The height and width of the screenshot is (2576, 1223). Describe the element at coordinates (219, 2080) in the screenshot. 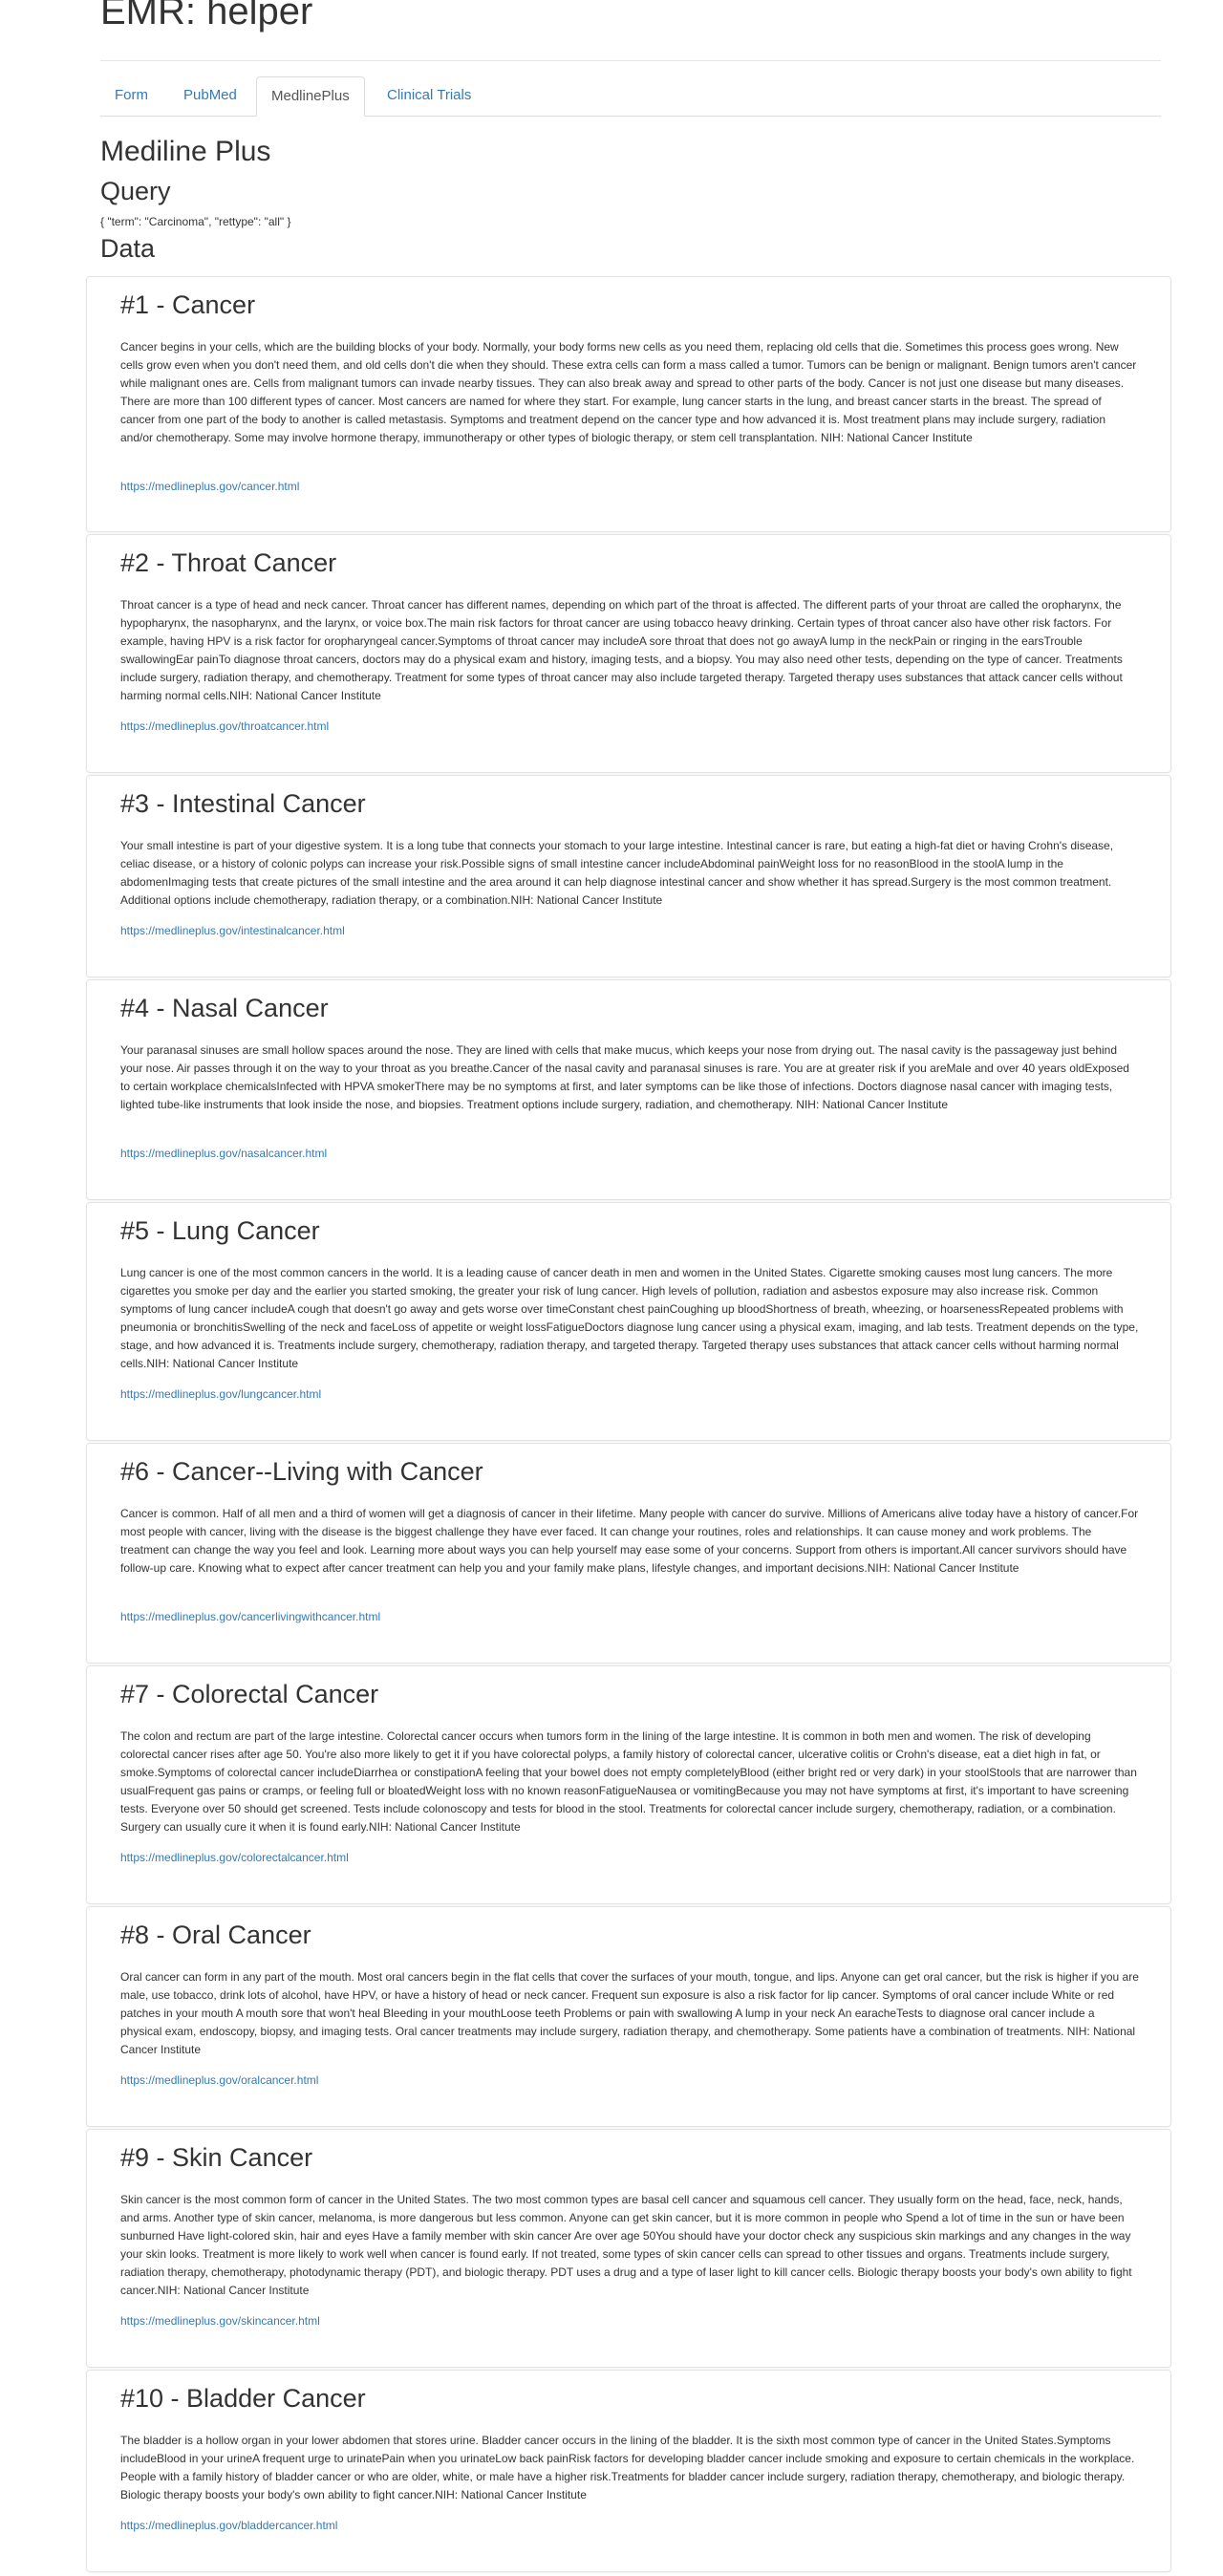

I see `result-link: https://medlineplus.gov/oralcancer.html` at that location.